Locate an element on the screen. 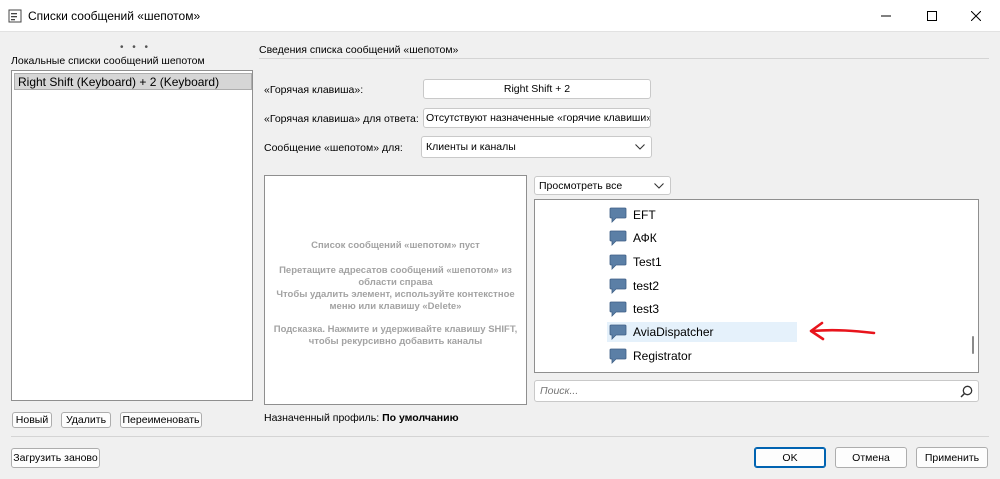 This screenshot has width=1000, height=479. search-input is located at coordinates (743, 391).